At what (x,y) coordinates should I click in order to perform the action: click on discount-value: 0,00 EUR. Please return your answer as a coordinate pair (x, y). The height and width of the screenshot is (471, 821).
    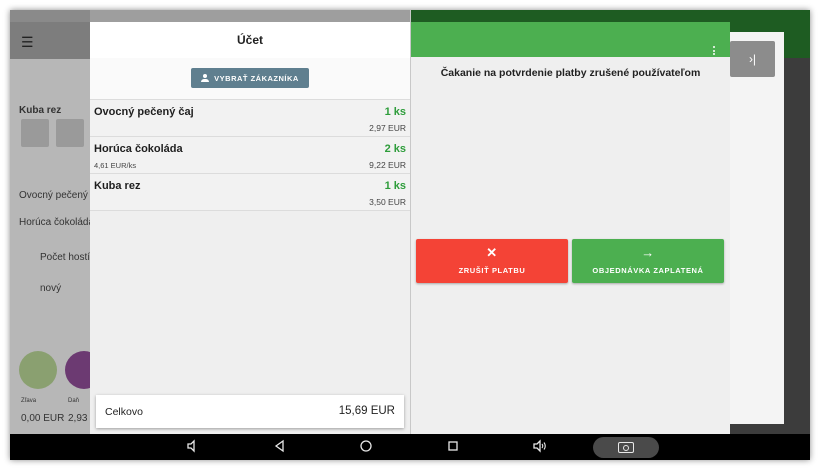
    Looking at the image, I should click on (43, 418).